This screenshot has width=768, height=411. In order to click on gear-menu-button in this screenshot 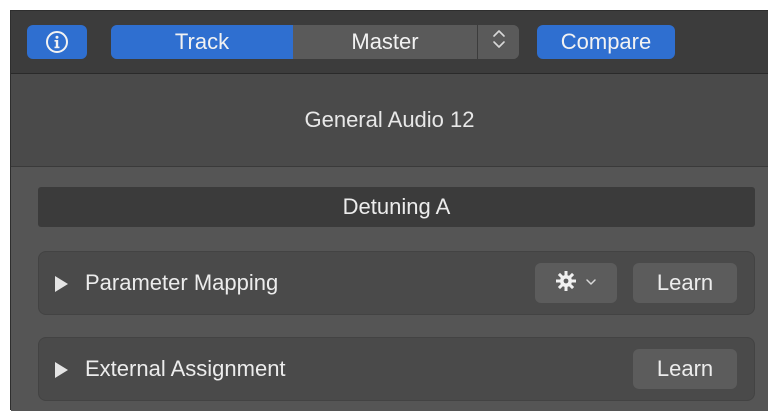, I will do `click(576, 283)`.